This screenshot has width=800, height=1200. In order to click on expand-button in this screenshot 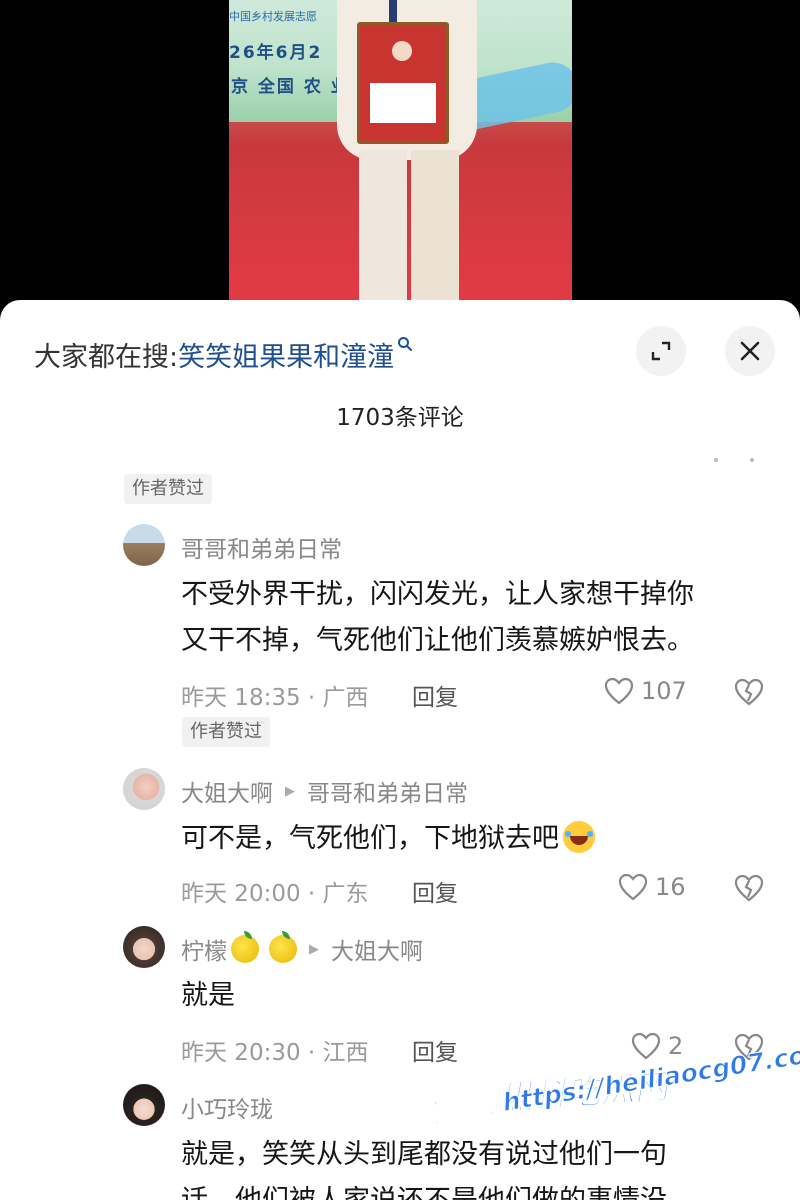, I will do `click(661, 351)`.